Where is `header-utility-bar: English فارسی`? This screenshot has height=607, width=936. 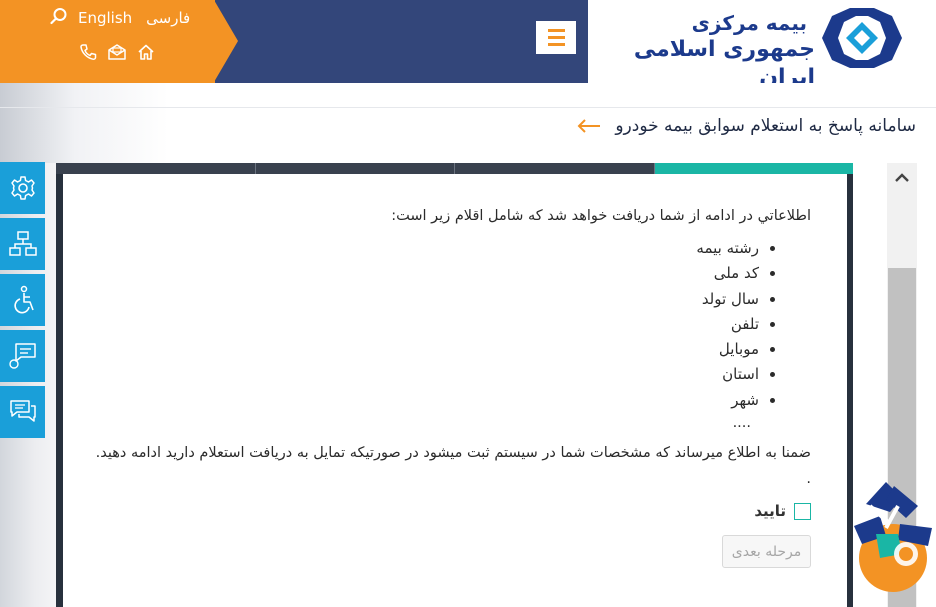
header-utility-bar: English فارسی is located at coordinates (107, 41).